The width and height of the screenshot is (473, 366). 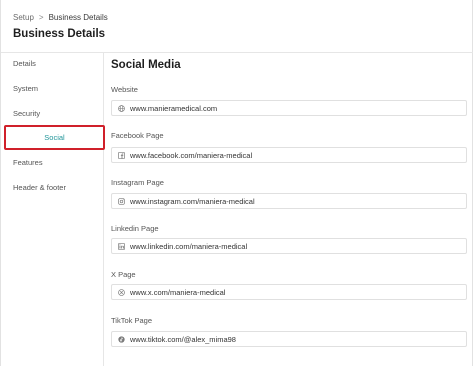 What do you see at coordinates (131, 320) in the screenshot?
I see `tiktok-label: TikTok Page` at bounding box center [131, 320].